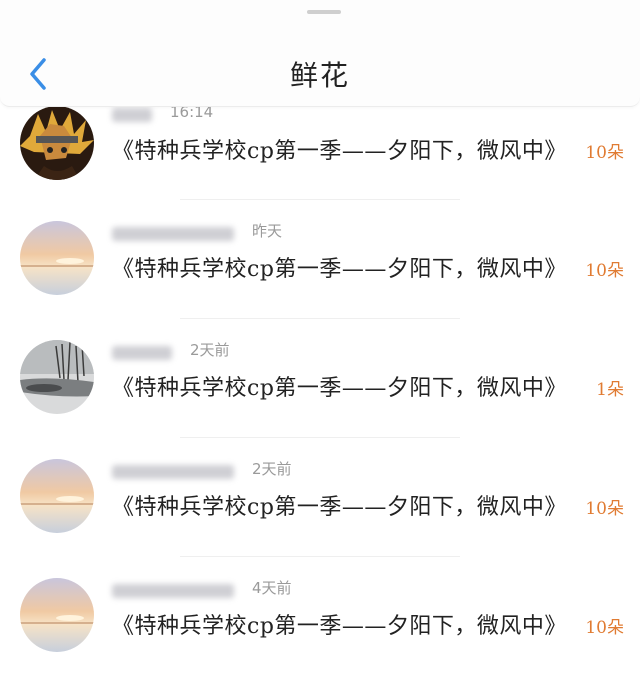 The image size is (640, 691). I want to click on flower-count: 1朵, so click(610, 390).